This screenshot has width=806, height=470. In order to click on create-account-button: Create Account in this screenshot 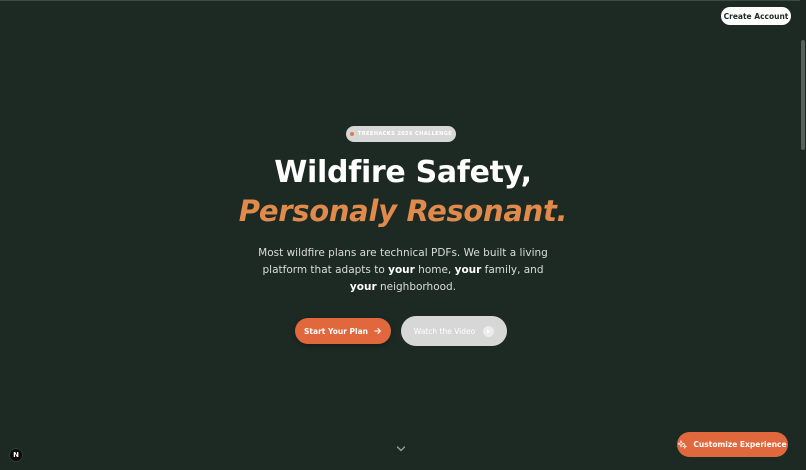, I will do `click(756, 16)`.